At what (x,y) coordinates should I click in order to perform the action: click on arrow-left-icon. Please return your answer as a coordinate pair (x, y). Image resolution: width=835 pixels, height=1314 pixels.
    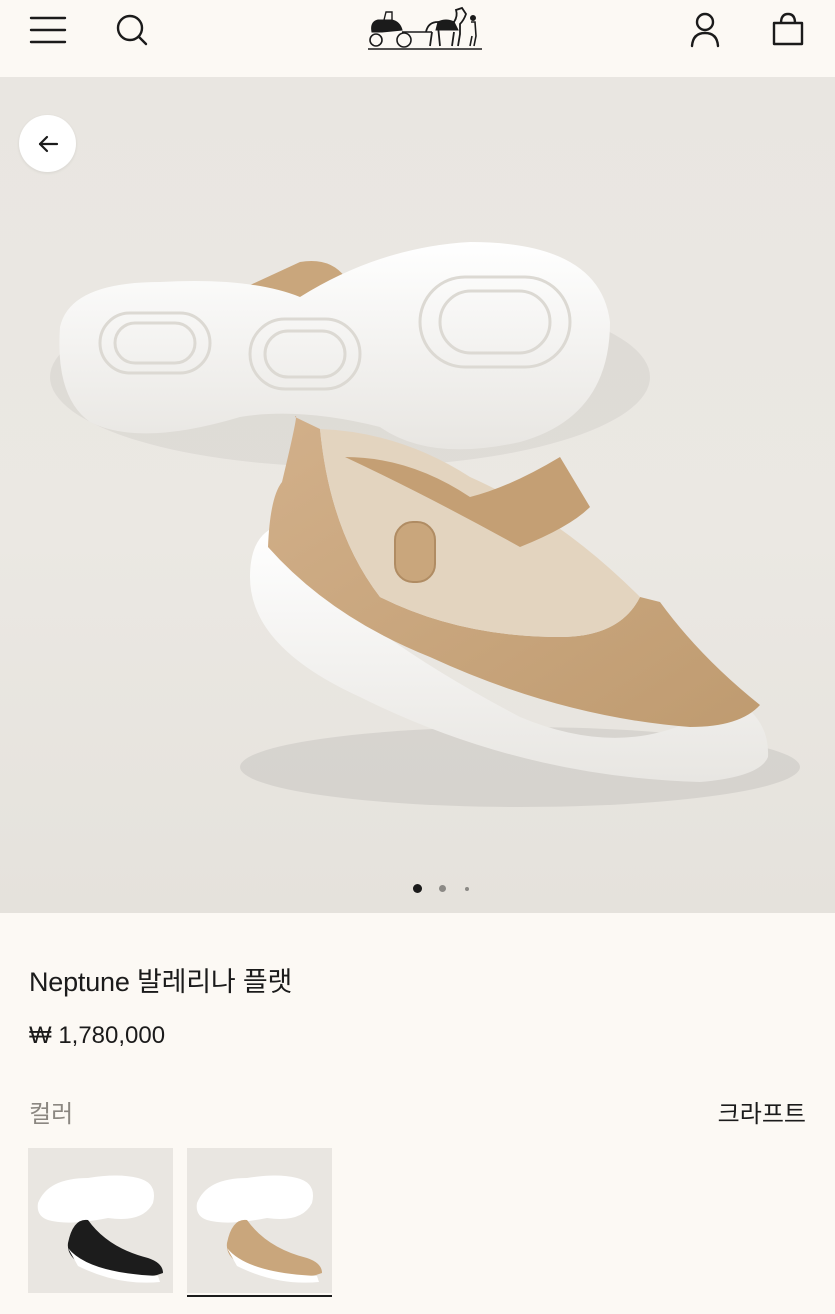
    Looking at the image, I should click on (48, 143).